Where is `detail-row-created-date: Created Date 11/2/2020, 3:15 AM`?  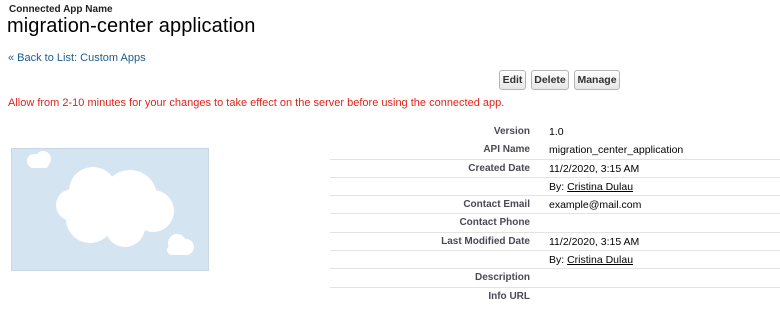
detail-row-created-date: Created Date 11/2/2020, 3:15 AM is located at coordinates (555, 169).